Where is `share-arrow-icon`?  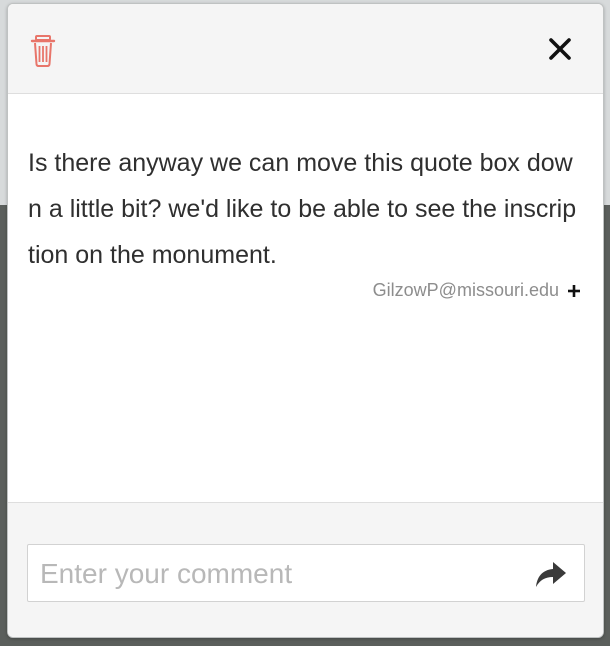 share-arrow-icon is located at coordinates (551, 574).